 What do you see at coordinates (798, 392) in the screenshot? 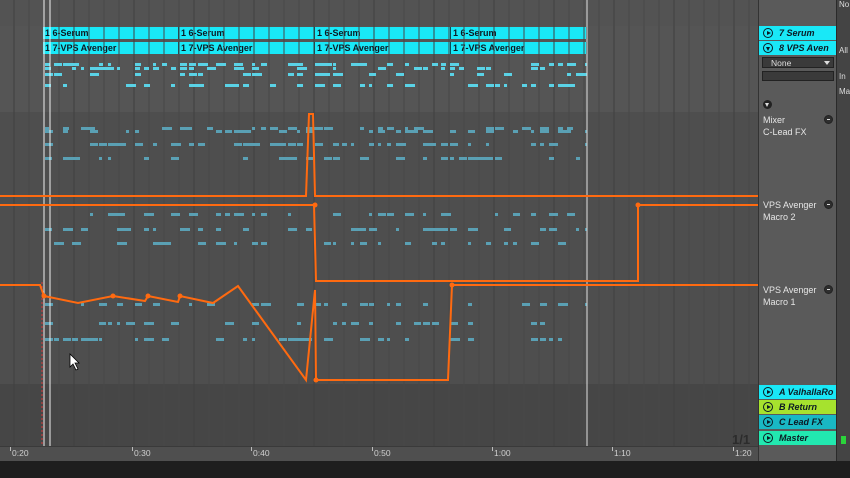
I see `track-header-return-a: A ValhallaRo` at bounding box center [798, 392].